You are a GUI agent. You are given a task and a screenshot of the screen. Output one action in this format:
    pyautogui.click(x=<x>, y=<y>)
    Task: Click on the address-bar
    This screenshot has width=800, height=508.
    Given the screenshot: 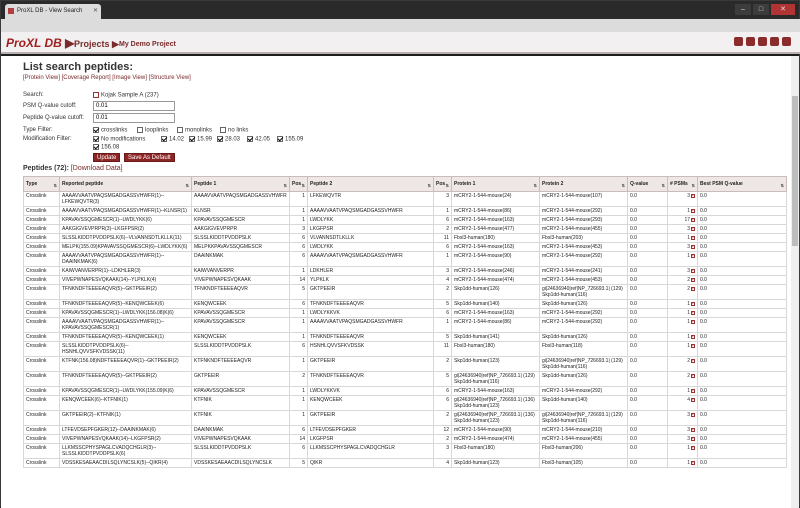 What is the action you would take?
    pyautogui.click(x=400, y=25)
    